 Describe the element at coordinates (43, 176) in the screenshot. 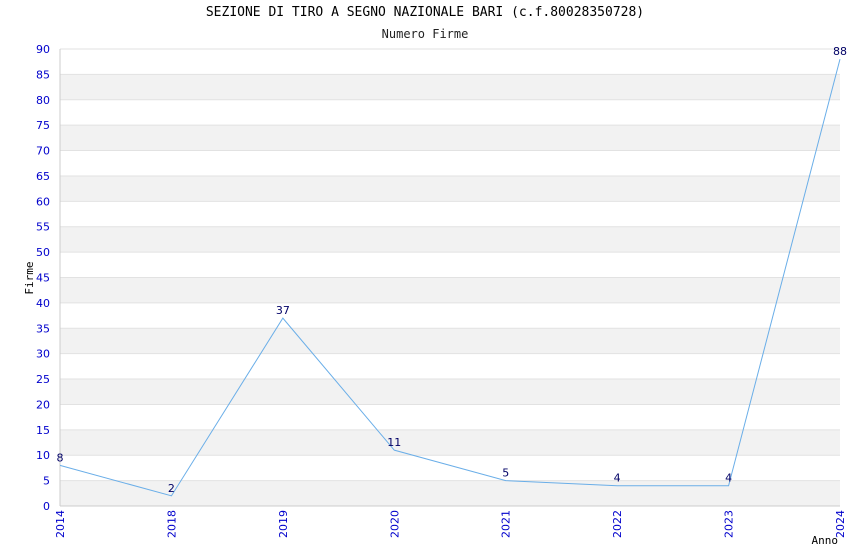

I see `y-tick-label: 65` at that location.